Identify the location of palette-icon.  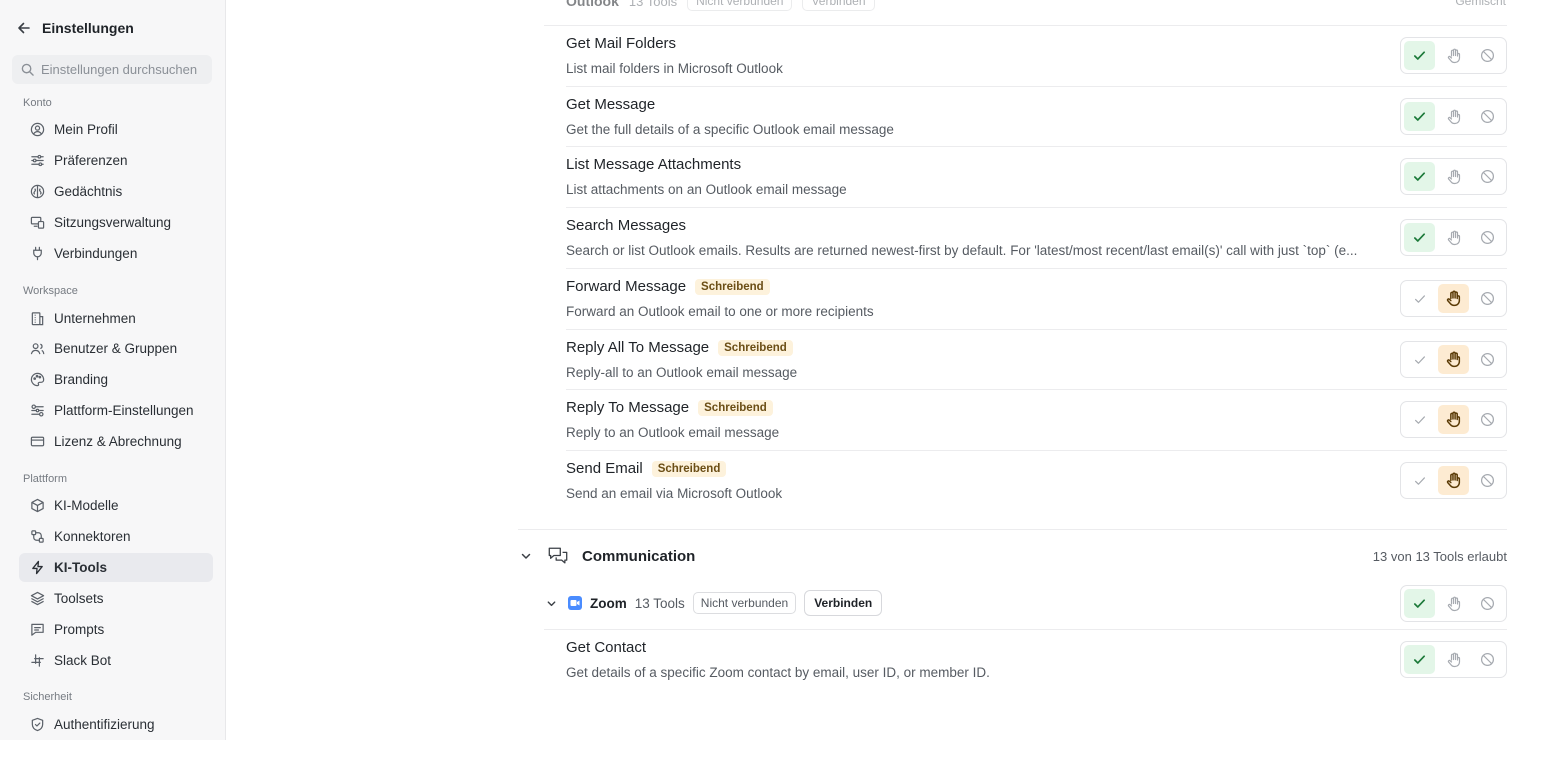
(37, 380).